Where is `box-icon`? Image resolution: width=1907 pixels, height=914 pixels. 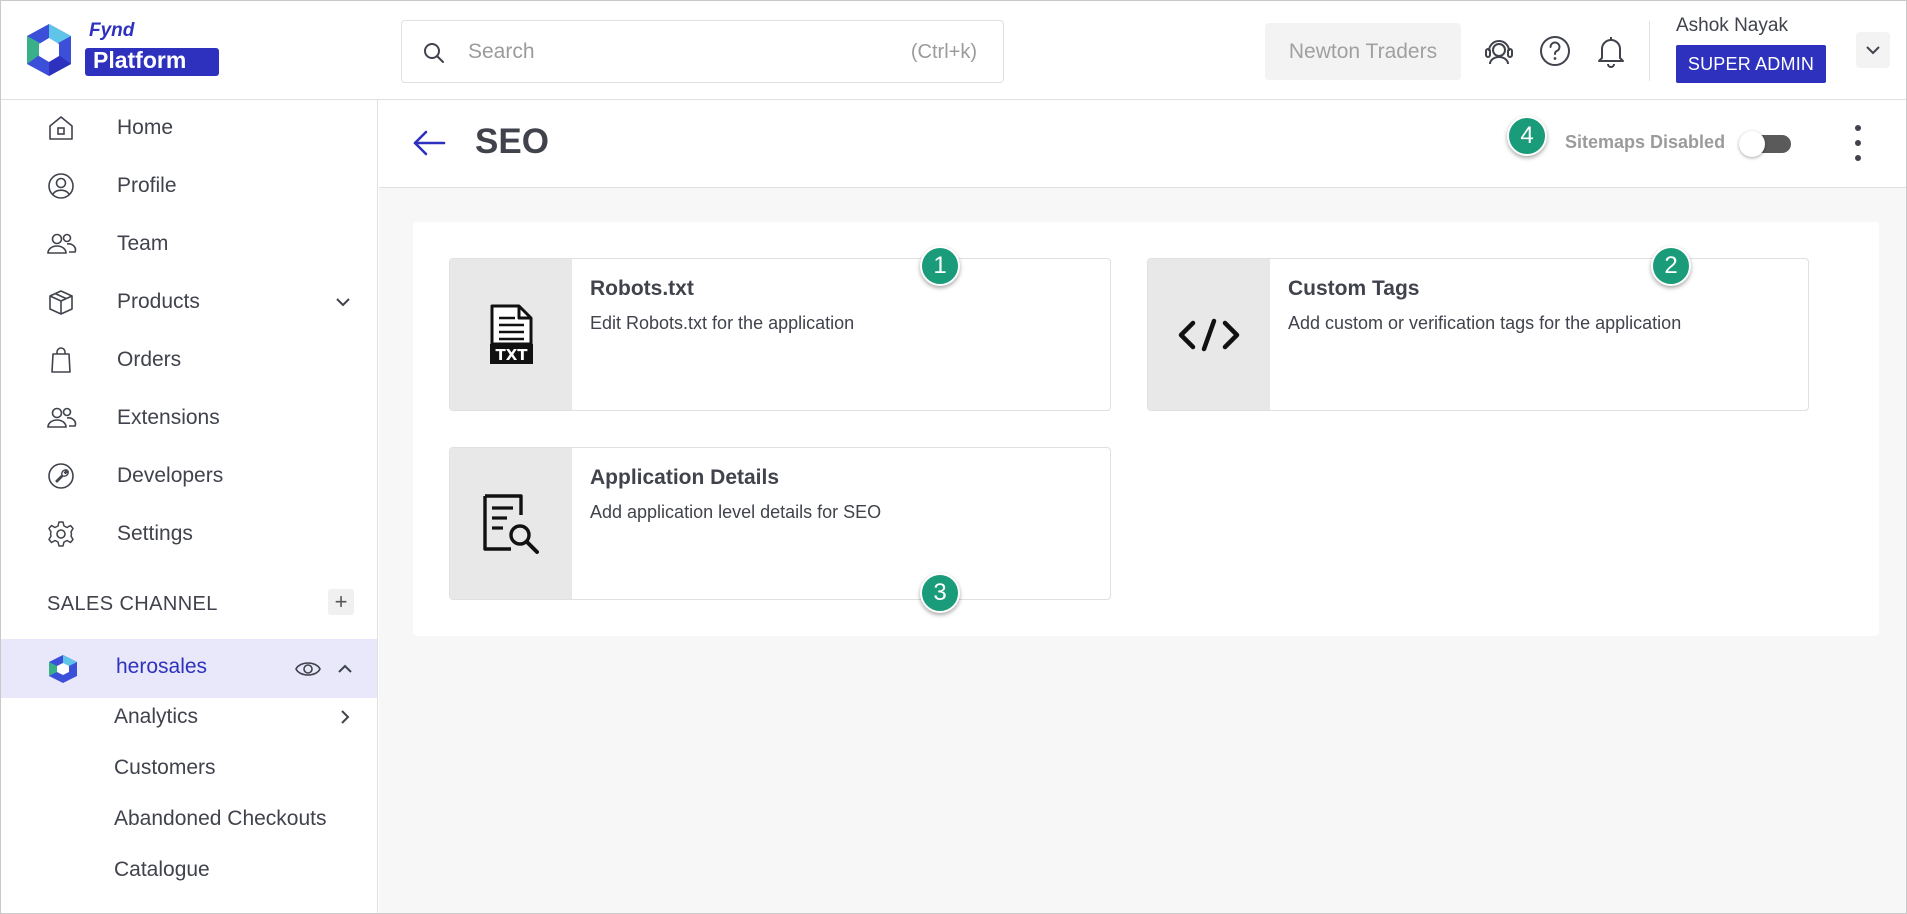 box-icon is located at coordinates (61, 302).